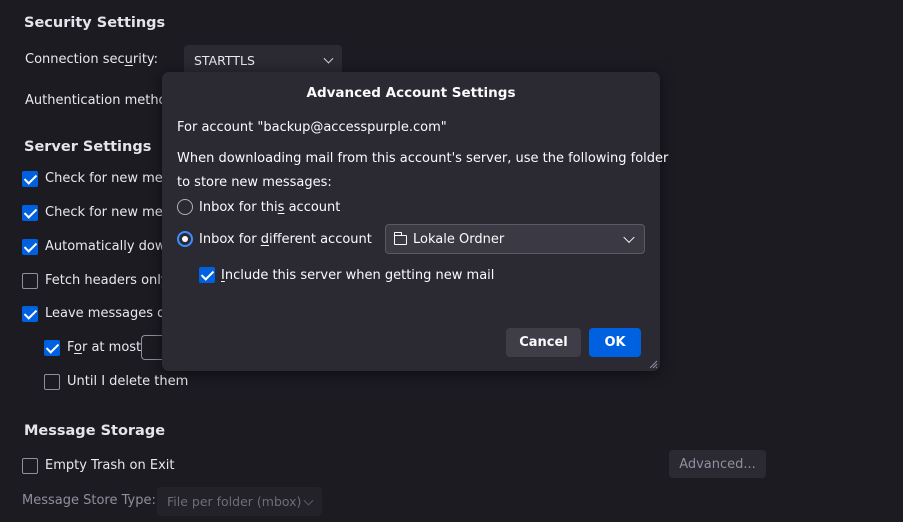 This screenshot has height=522, width=903. I want to click on fetch-headers-checkbox, so click(30, 281).